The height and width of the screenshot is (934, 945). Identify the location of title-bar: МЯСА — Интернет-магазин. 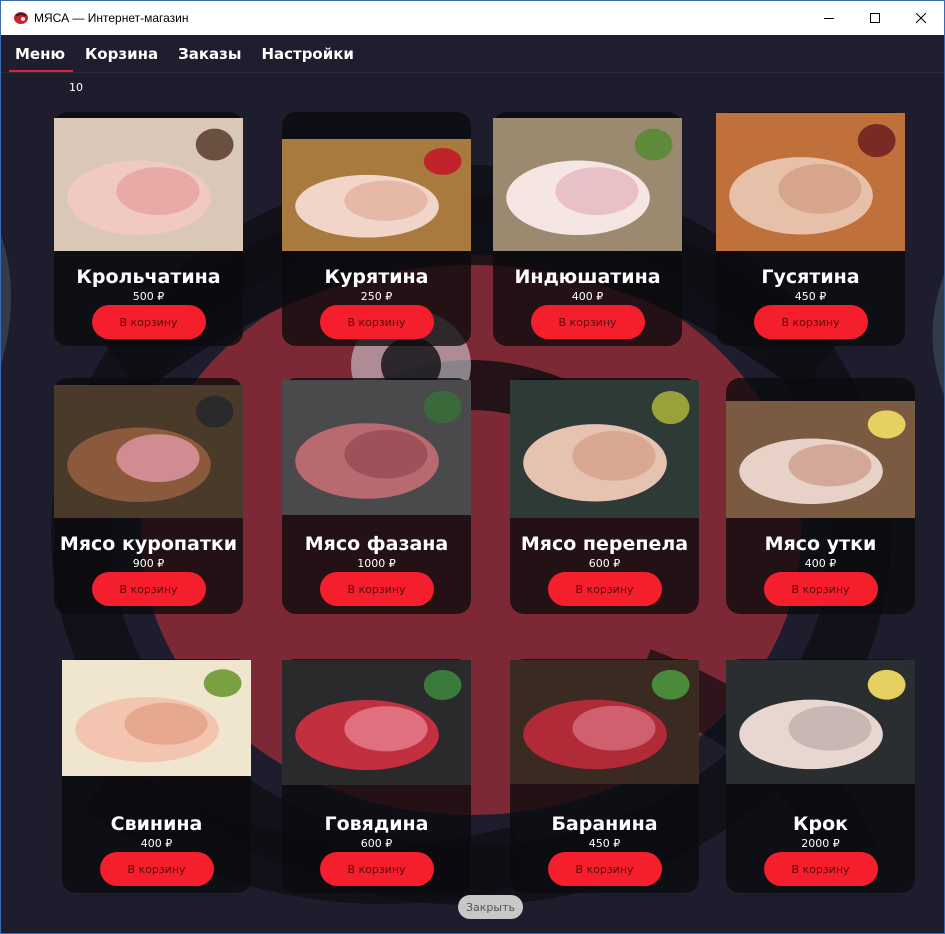
(472, 18).